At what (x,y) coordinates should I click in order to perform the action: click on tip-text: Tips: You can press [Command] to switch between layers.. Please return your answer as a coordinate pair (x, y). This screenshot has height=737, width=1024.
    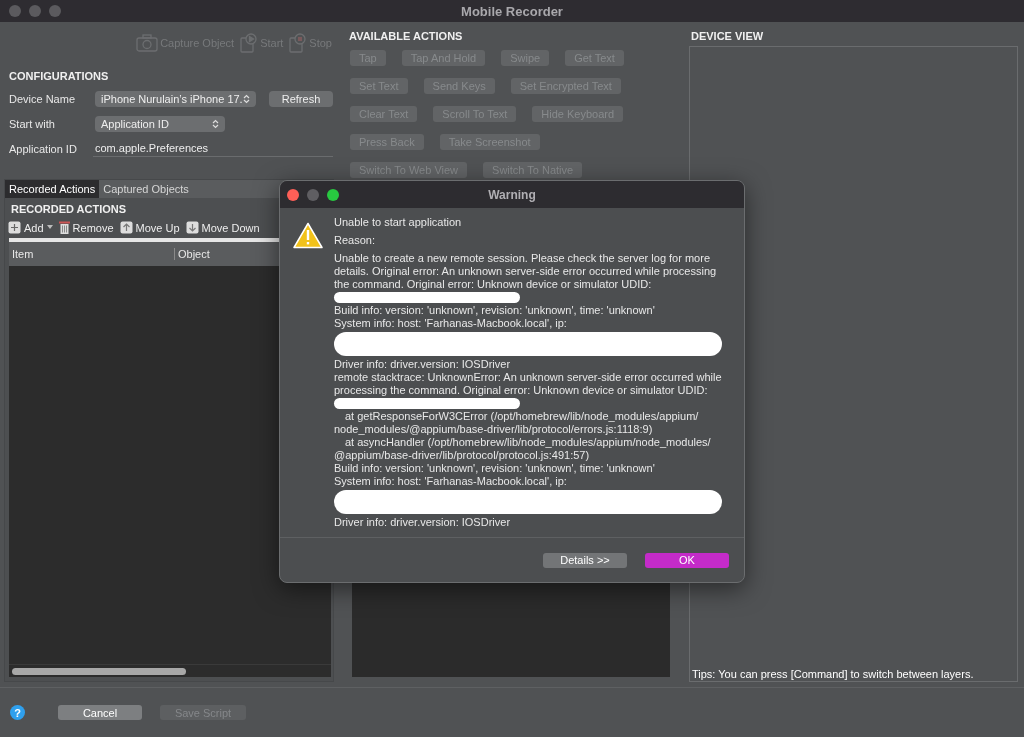
    Looking at the image, I should click on (833, 674).